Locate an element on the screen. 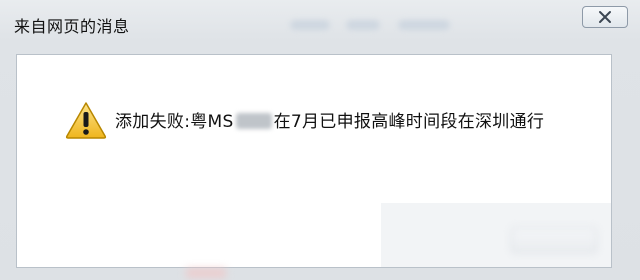  warning-icon is located at coordinates (86, 120).